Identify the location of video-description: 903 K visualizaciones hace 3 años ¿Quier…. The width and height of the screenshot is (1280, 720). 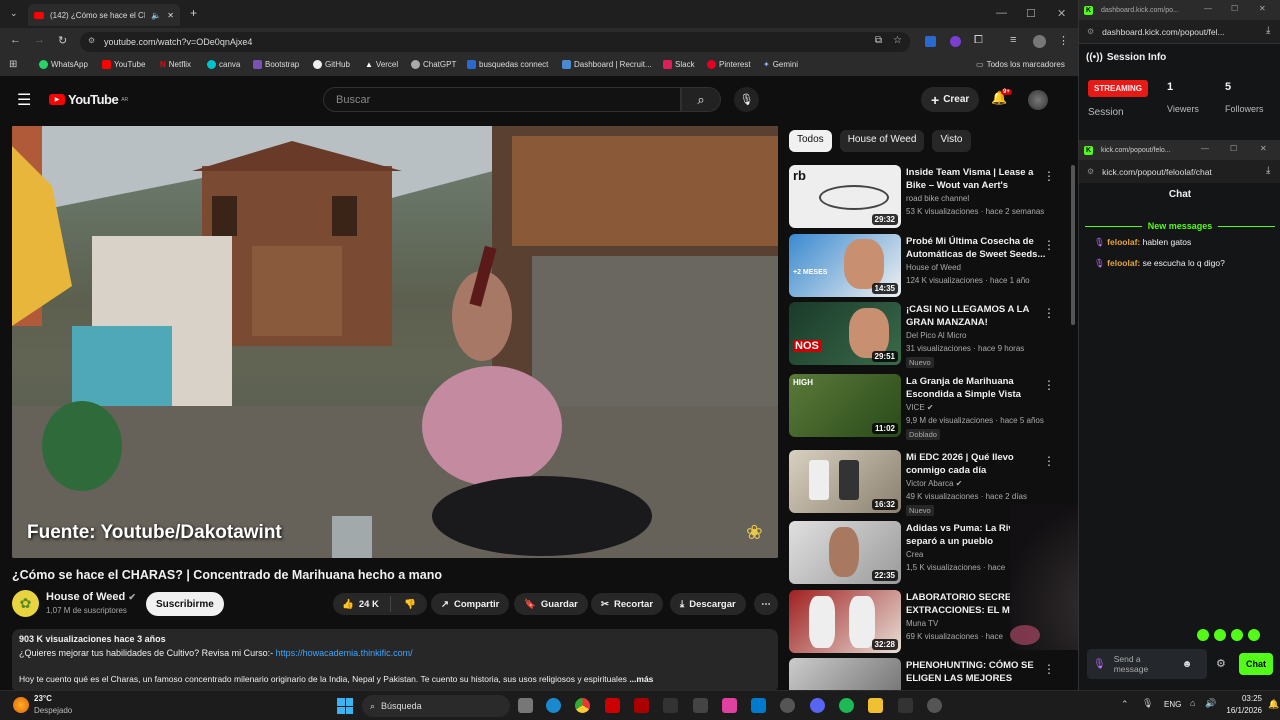
(395, 661).